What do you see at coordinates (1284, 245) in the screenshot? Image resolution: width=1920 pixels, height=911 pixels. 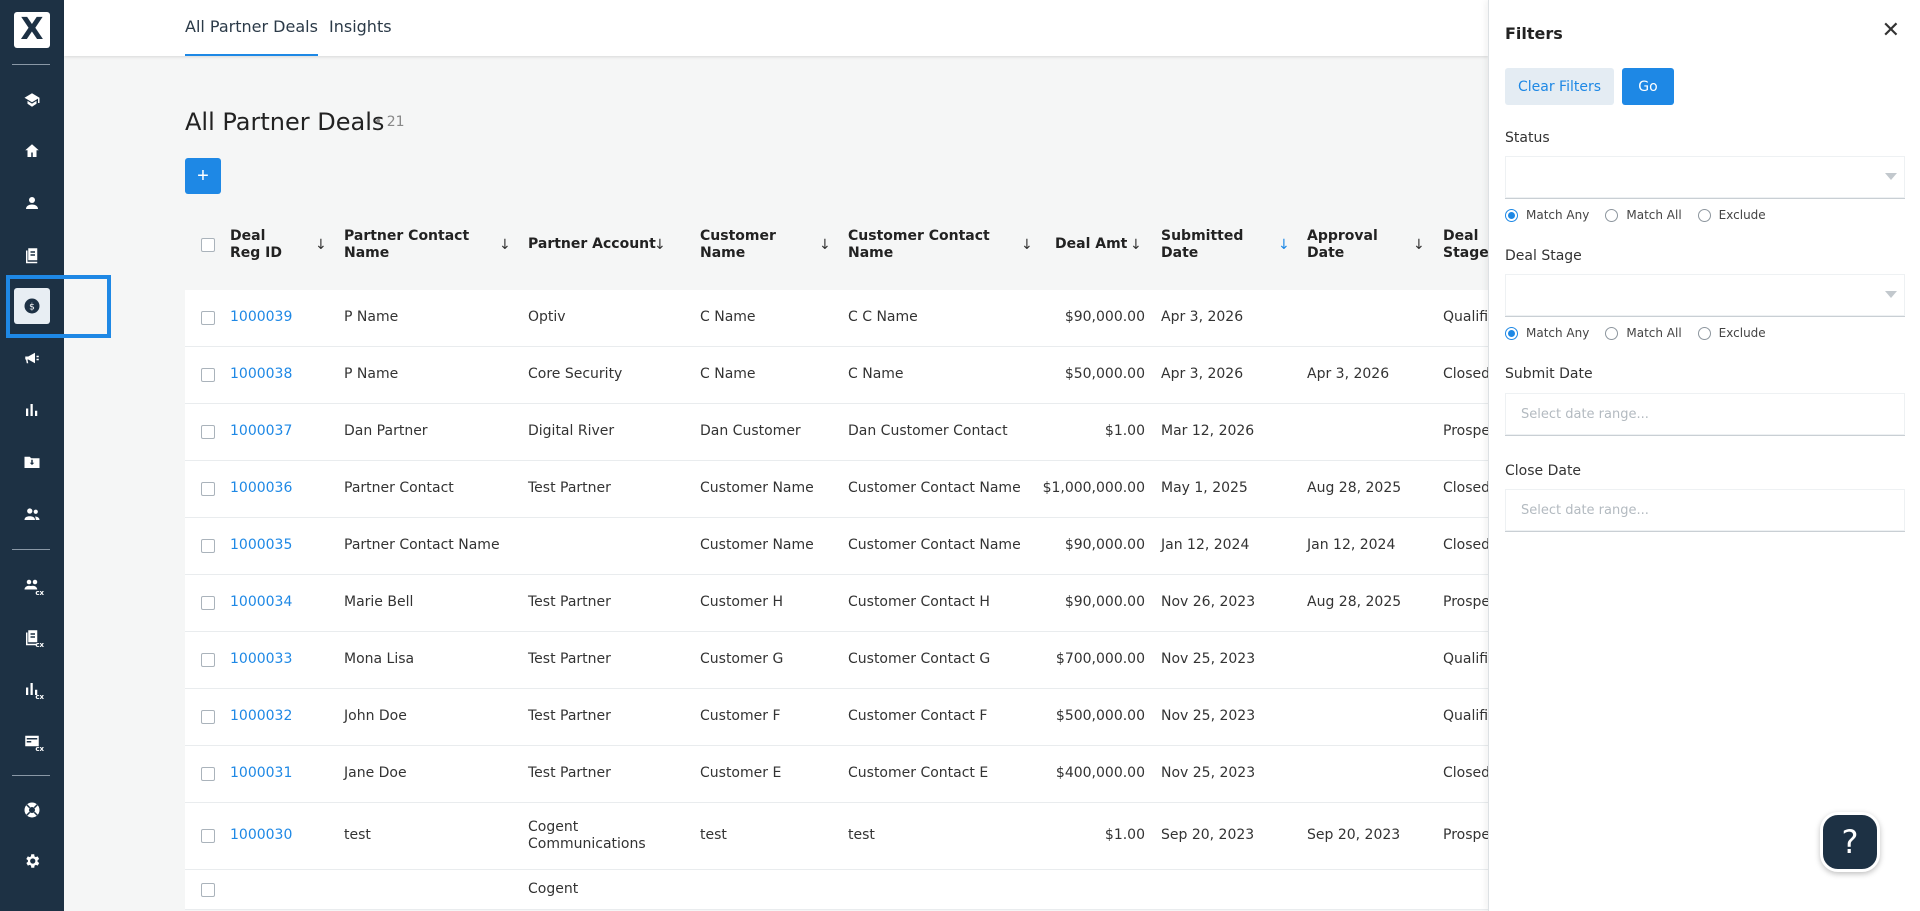 I see `sort-submitted-date-icon: ↓` at bounding box center [1284, 245].